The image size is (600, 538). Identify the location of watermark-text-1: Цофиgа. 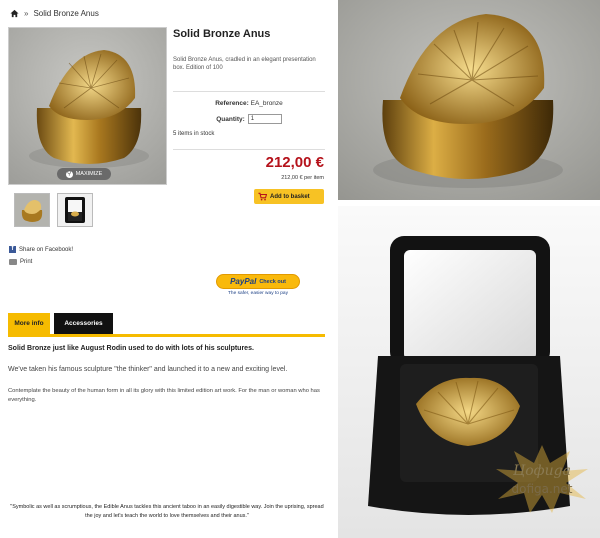
(542, 471).